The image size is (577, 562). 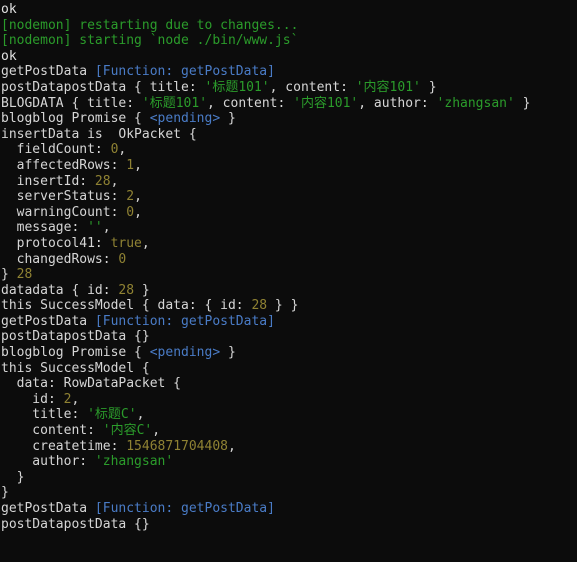 What do you see at coordinates (288, 447) in the screenshot?
I see `terminal-line: createtime: 1546871704408,` at bounding box center [288, 447].